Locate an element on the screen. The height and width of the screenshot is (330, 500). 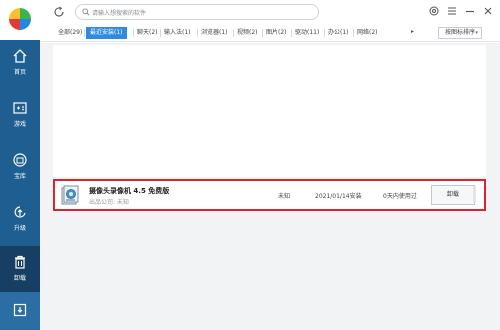
chevron-down-icon: ▾ is located at coordinates (476, 33).